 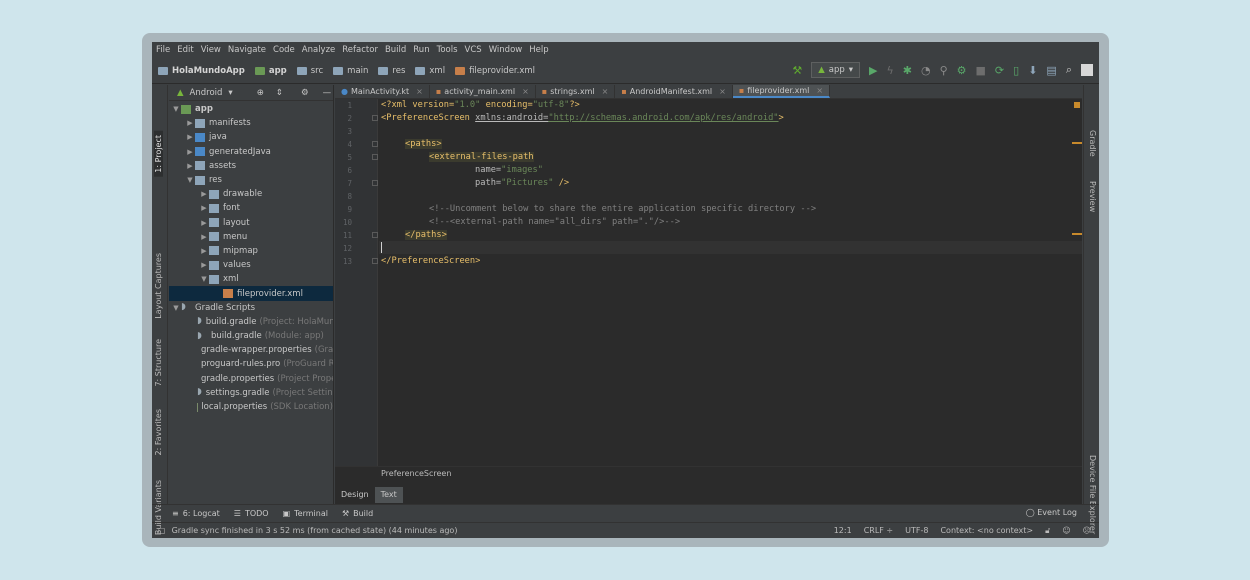 What do you see at coordinates (1032, 70) in the screenshot?
I see `sdk-manager-icon: ⬇` at bounding box center [1032, 70].